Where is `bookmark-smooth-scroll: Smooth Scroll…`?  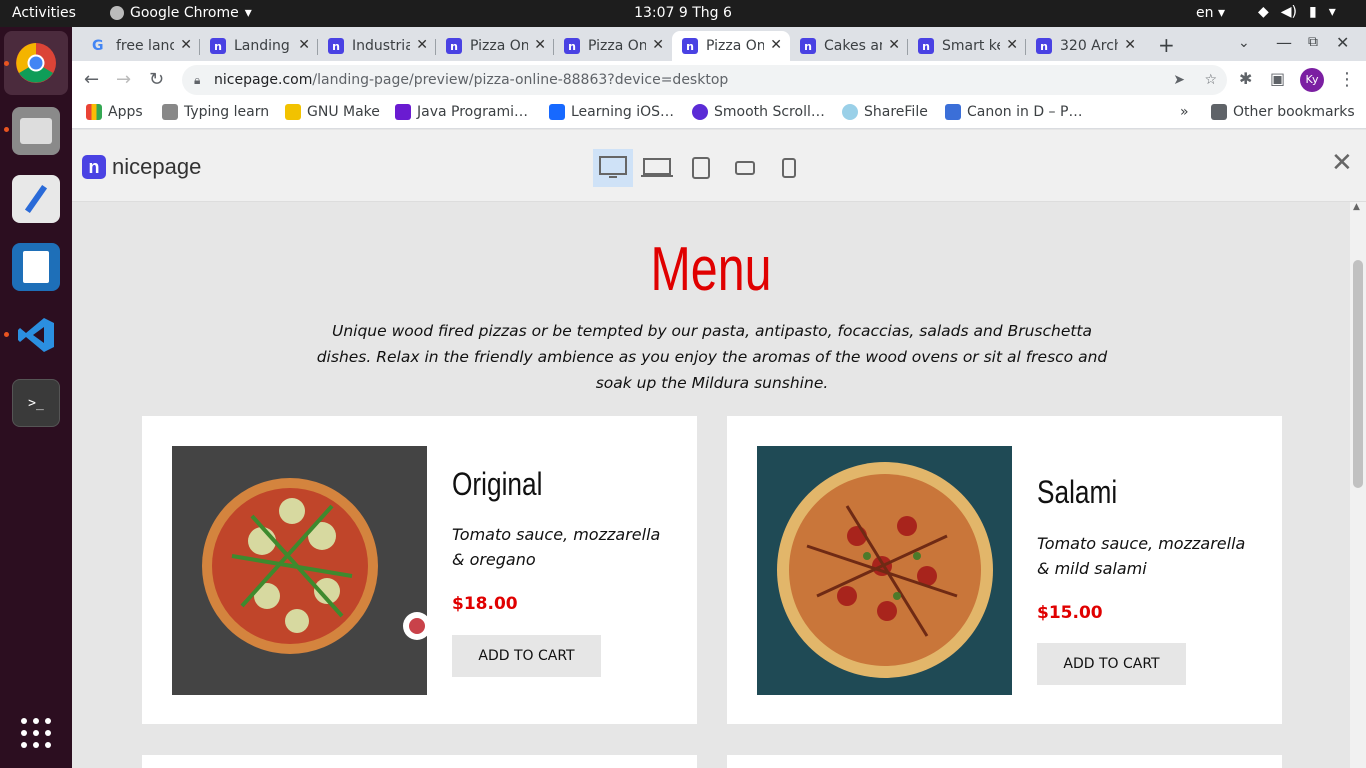 bookmark-smooth-scroll: Smooth Scroll… is located at coordinates (758, 112).